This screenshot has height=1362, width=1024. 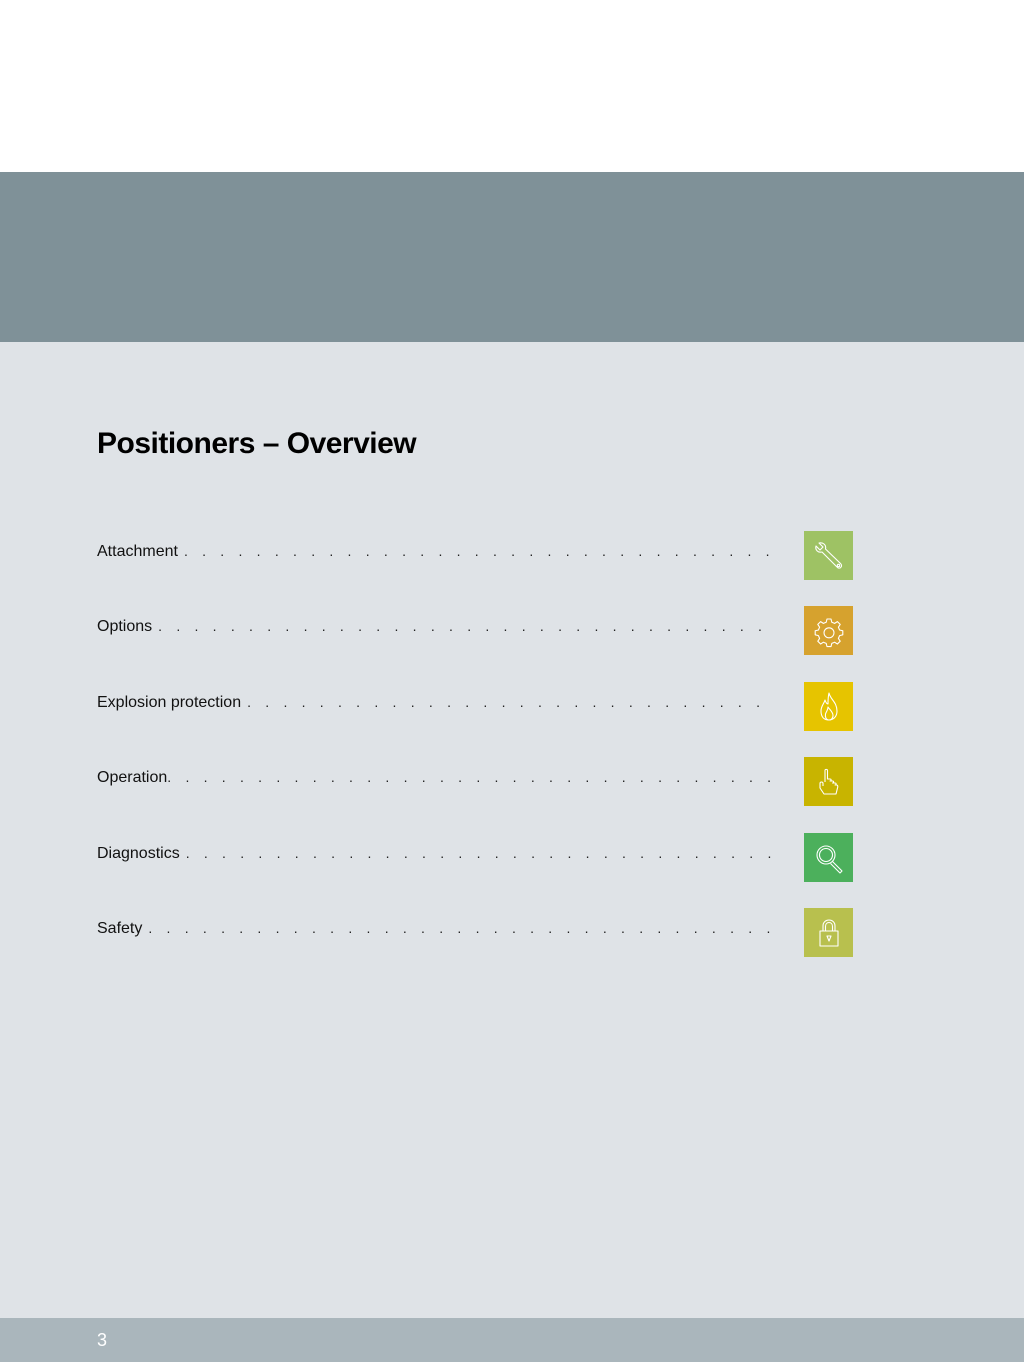 I want to click on gear-icon, so click(x=828, y=630).